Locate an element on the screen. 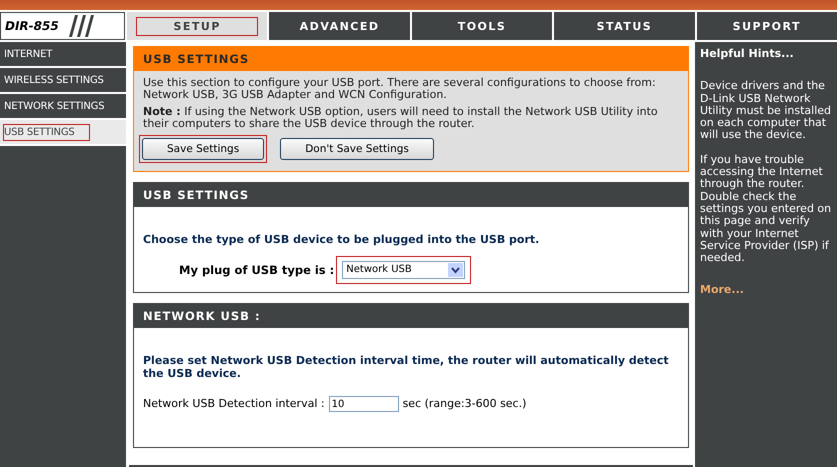 This screenshot has height=467, width=837. field-label: Network USB Detection interval : is located at coordinates (234, 404).